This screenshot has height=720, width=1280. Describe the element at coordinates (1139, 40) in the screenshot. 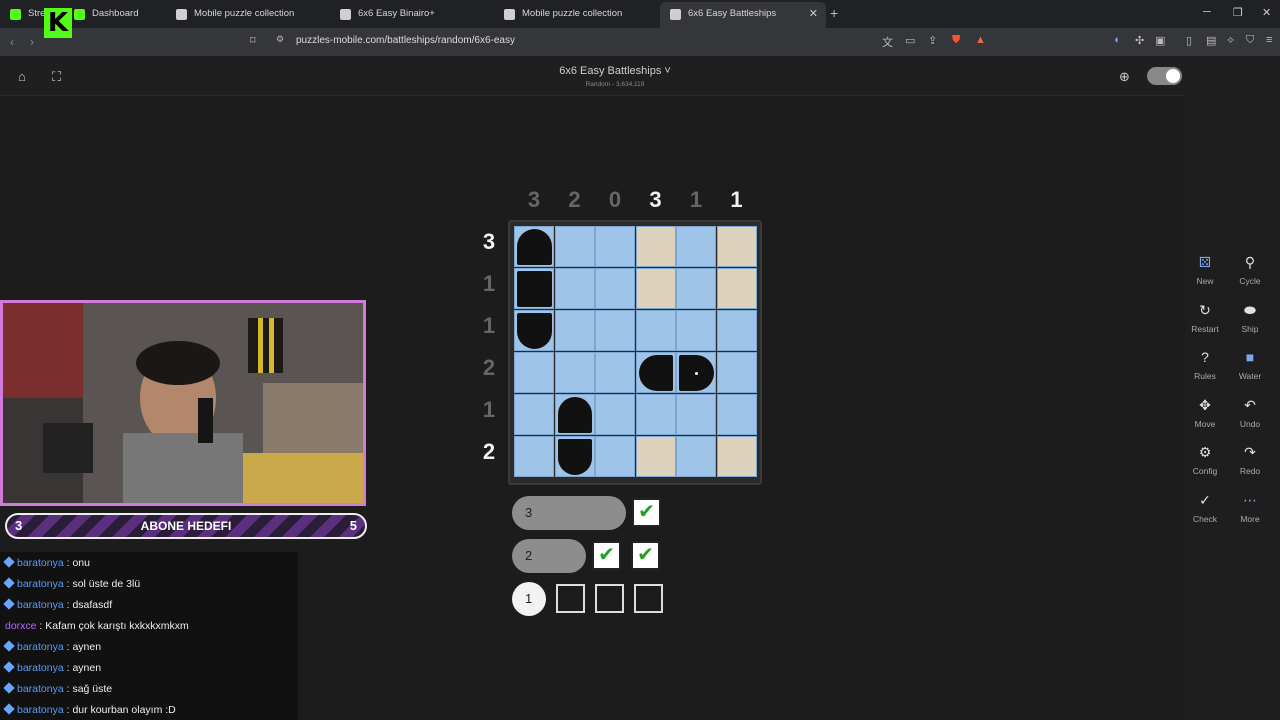

I see `extensions-icon: ✣` at that location.